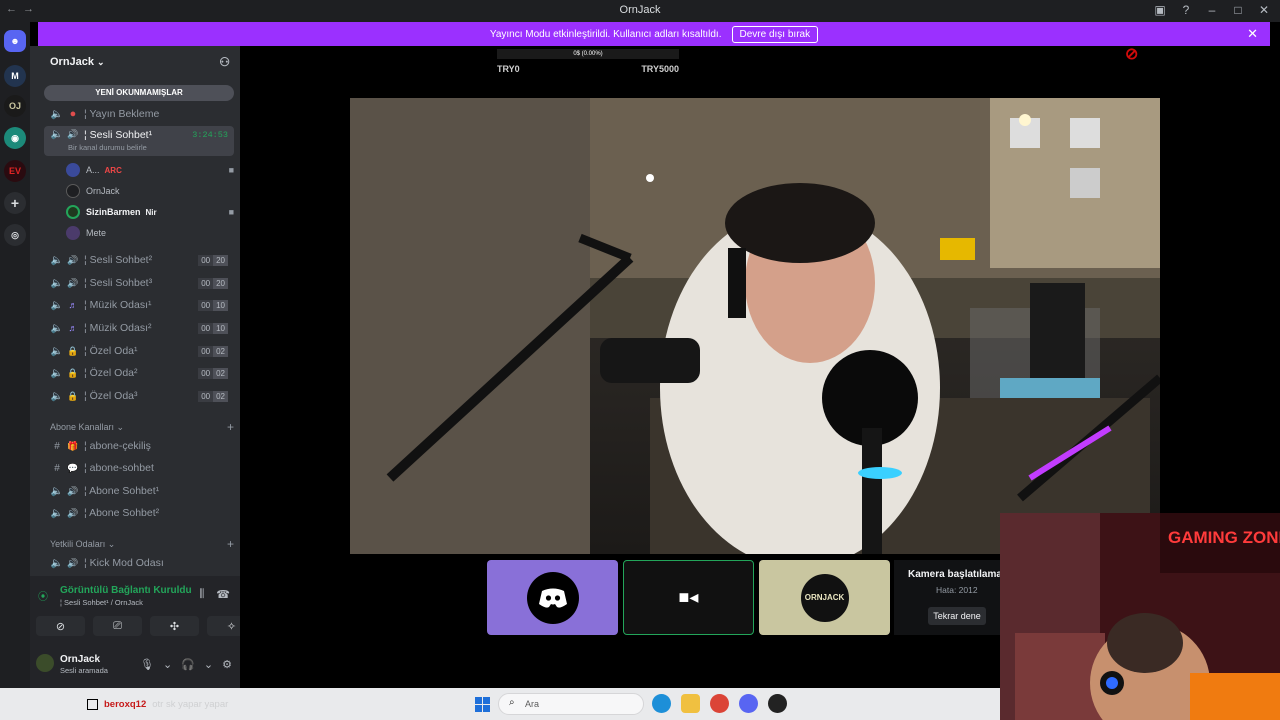 Image resolution: width=1280 pixels, height=720 pixels. What do you see at coordinates (231, 212) in the screenshot?
I see `camera-icon: ■` at bounding box center [231, 212].